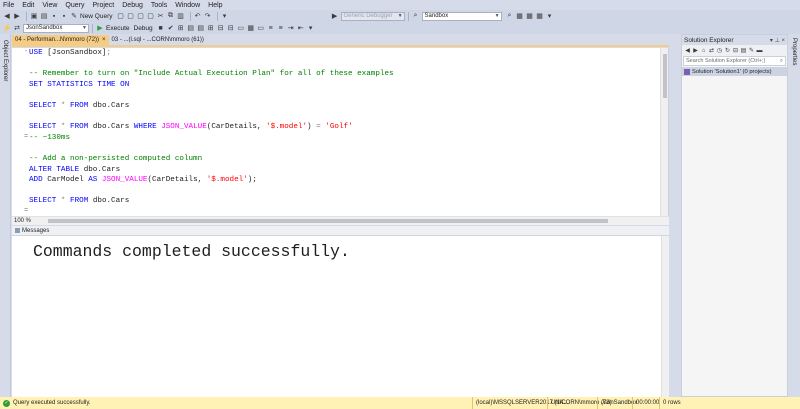 The height and width of the screenshot is (409, 800). What do you see at coordinates (23, 221) in the screenshot?
I see `zoom-level: 100 %` at bounding box center [23, 221].